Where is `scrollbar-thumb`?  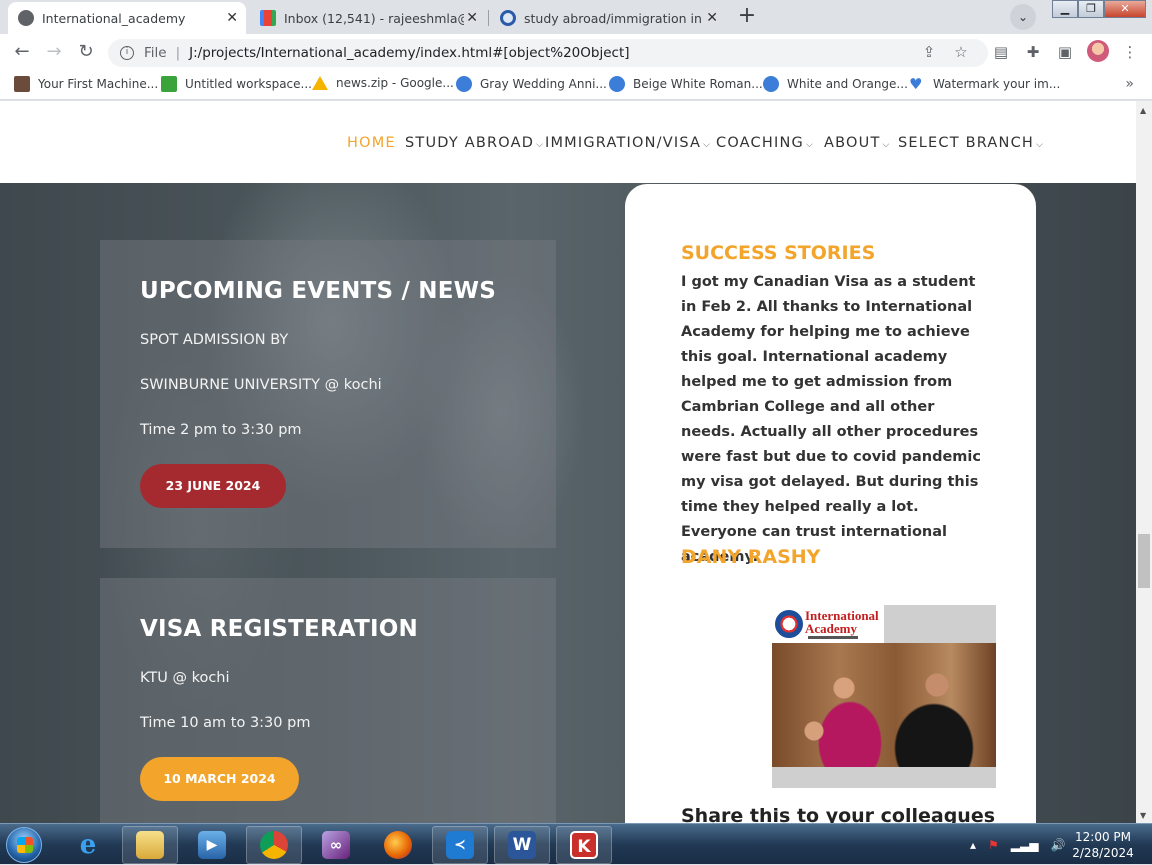 scrollbar-thumb is located at coordinates (1144, 561).